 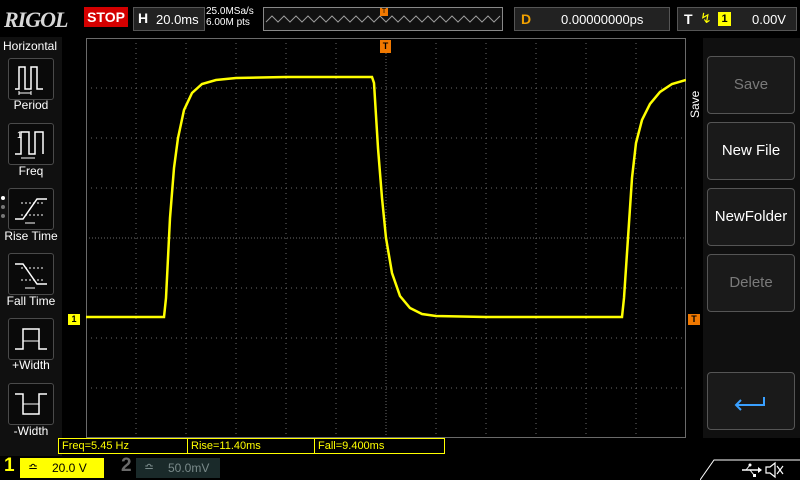 I want to click on trigger-display: T ↯ 1 0.00V, so click(x=737, y=19).